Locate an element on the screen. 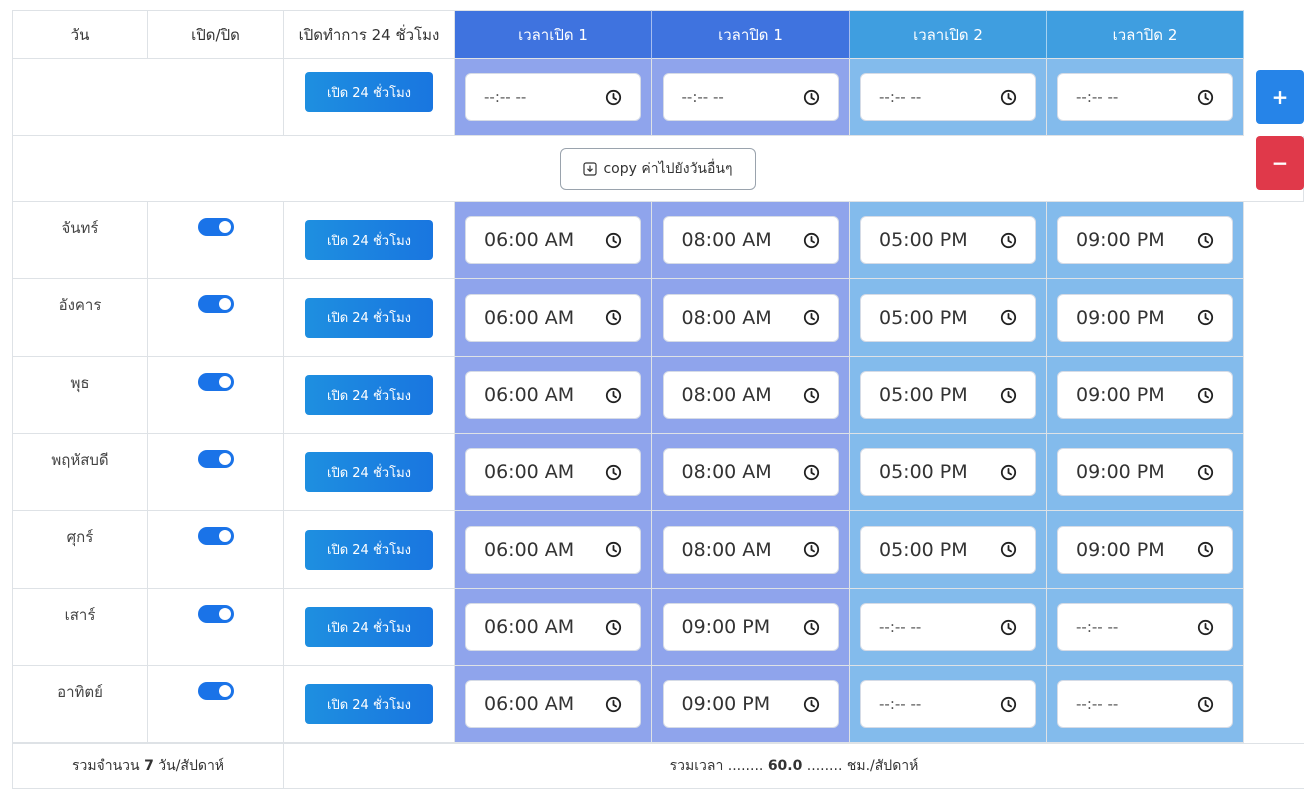 This screenshot has width=1304, height=789. day-name: พุธ is located at coordinates (80, 383).